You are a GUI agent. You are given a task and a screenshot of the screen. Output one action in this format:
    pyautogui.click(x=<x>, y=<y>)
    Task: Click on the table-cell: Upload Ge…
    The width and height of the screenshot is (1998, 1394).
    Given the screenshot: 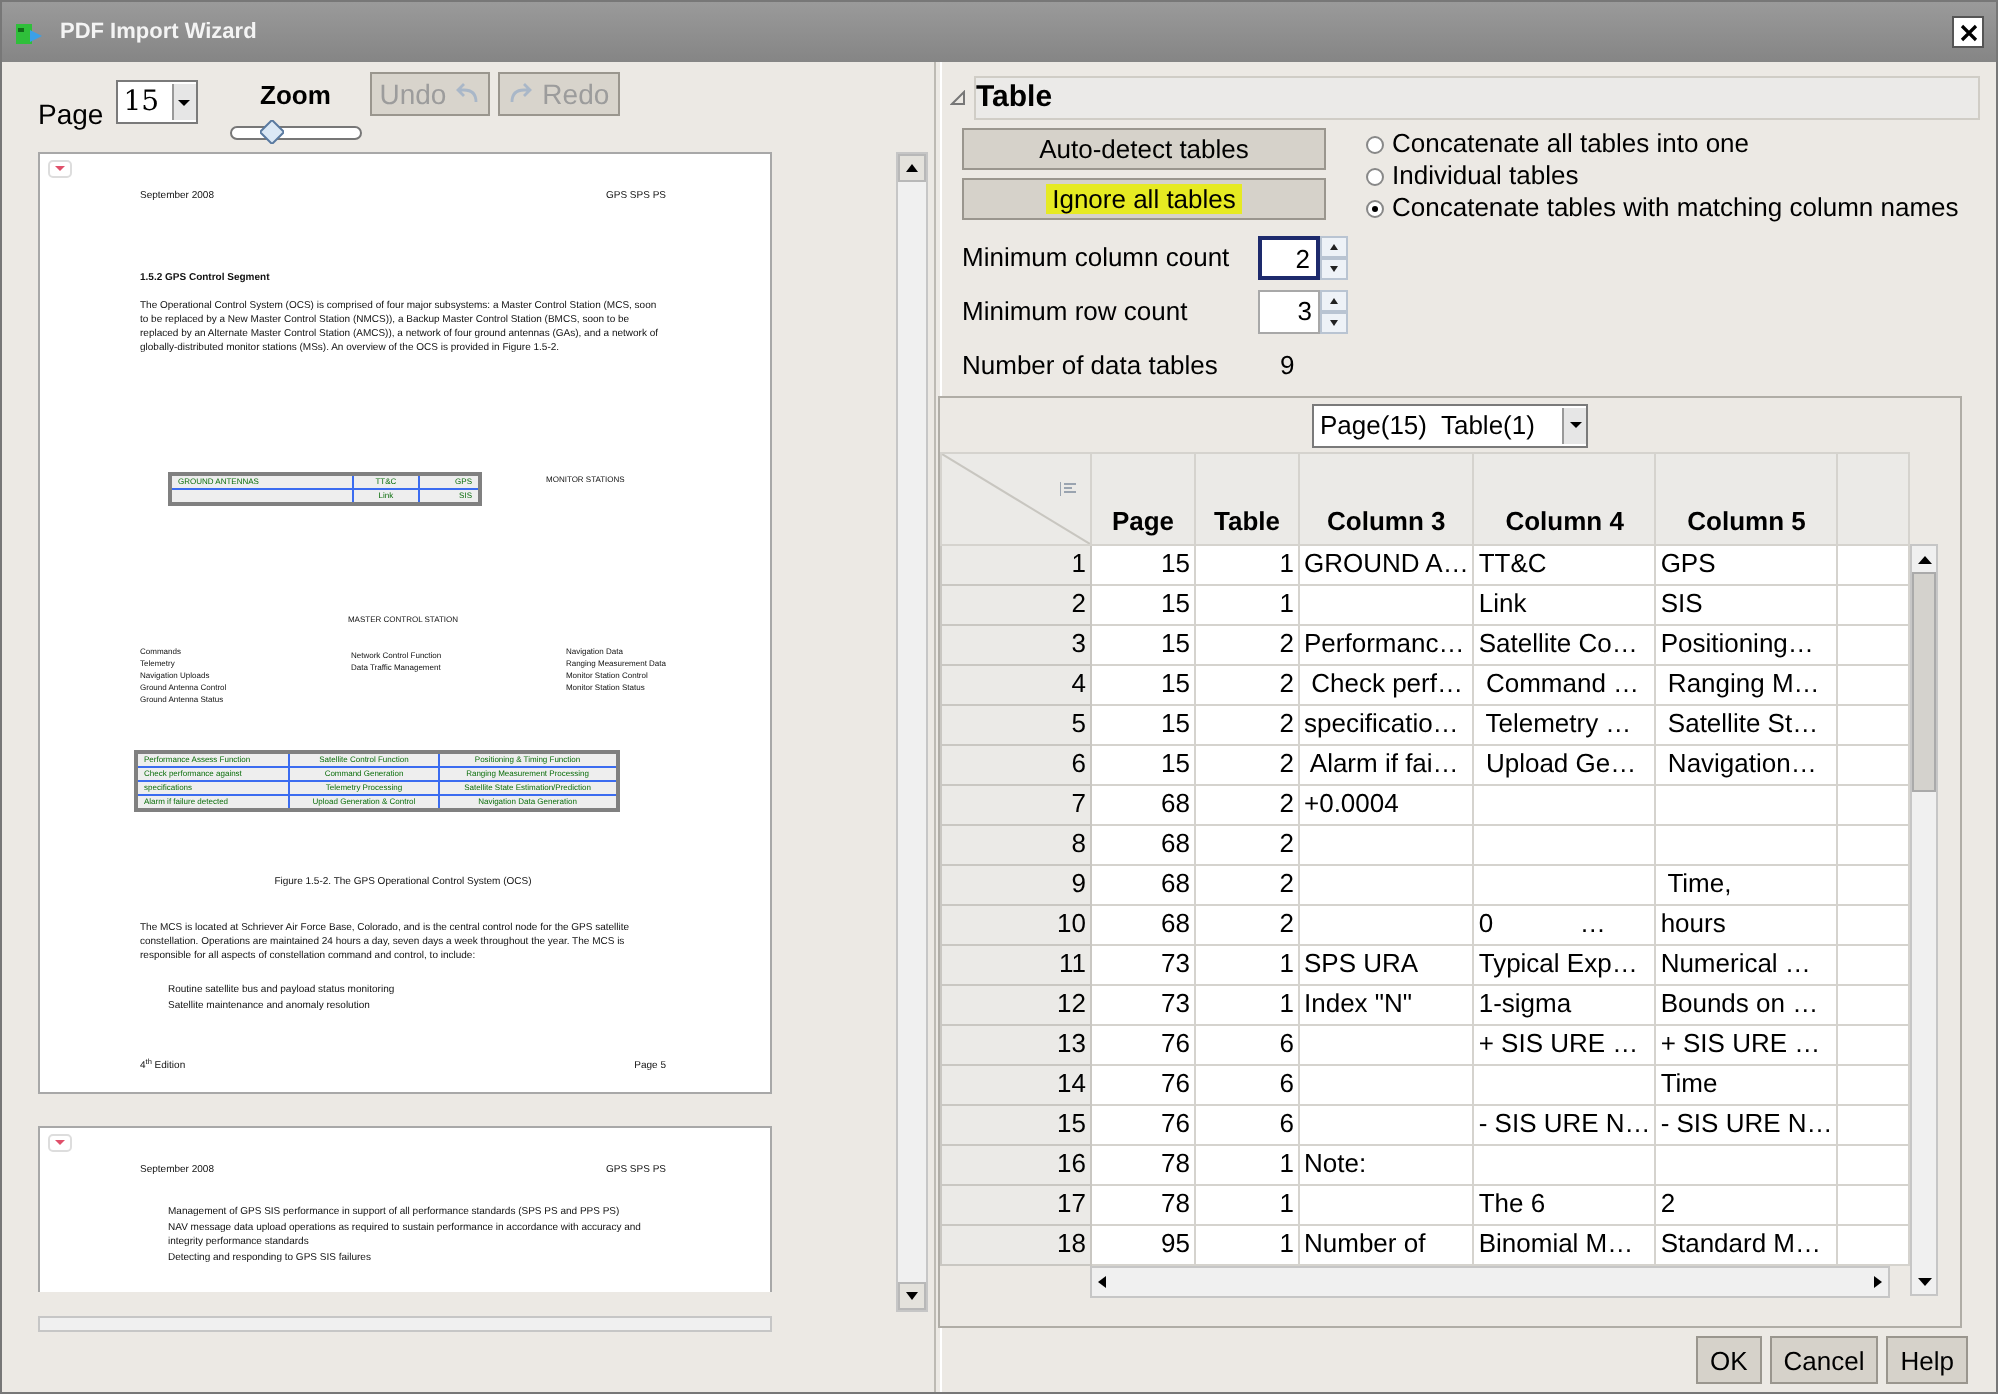 What is the action you would take?
    pyautogui.click(x=1564, y=764)
    